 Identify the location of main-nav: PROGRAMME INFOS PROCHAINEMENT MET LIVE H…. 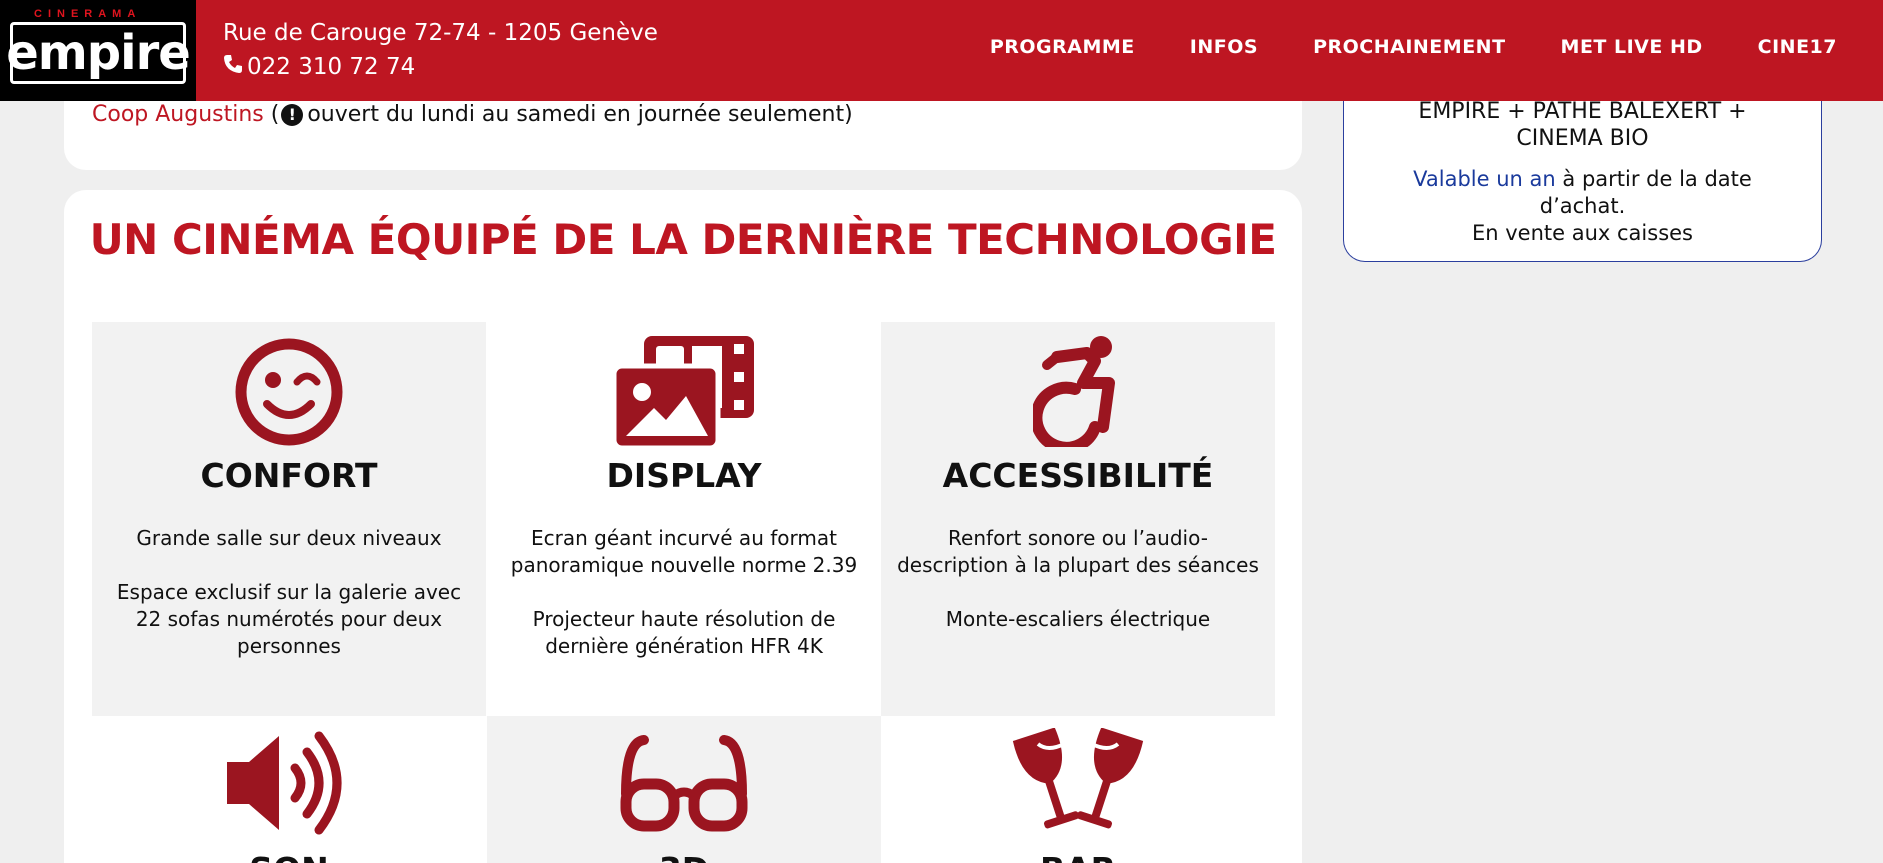
(1413, 47).